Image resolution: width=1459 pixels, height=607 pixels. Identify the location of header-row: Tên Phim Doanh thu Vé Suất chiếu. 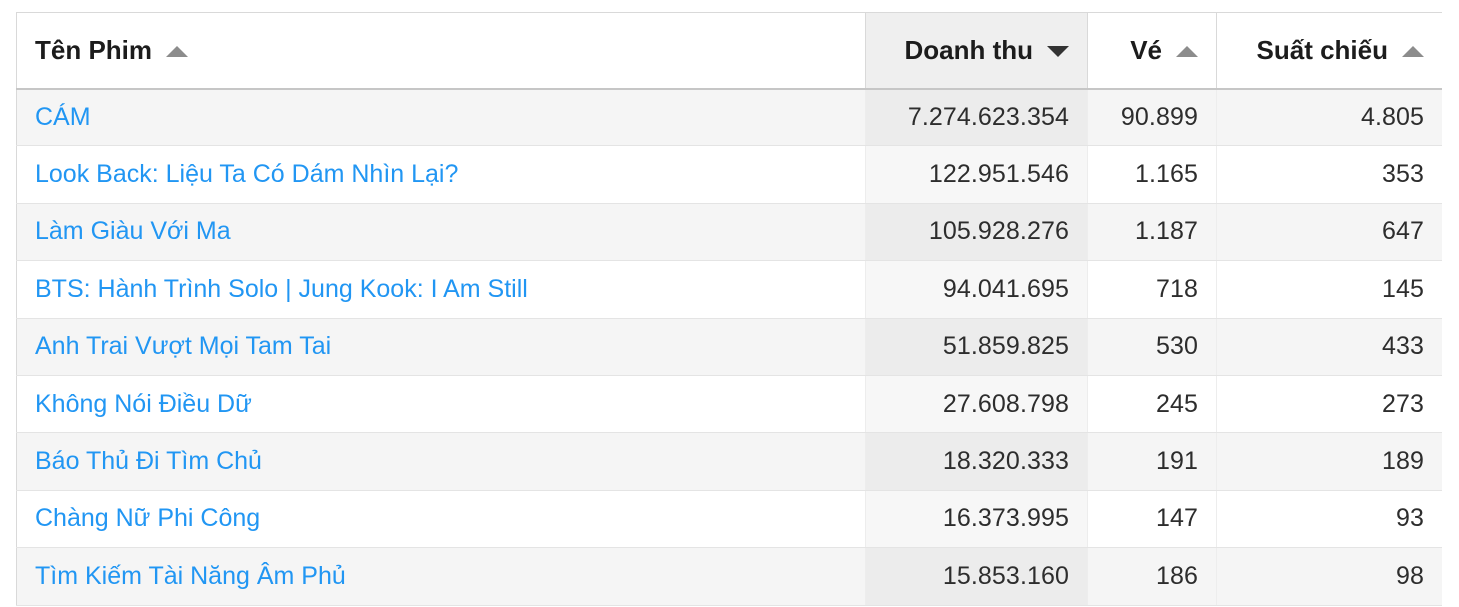
(729, 51).